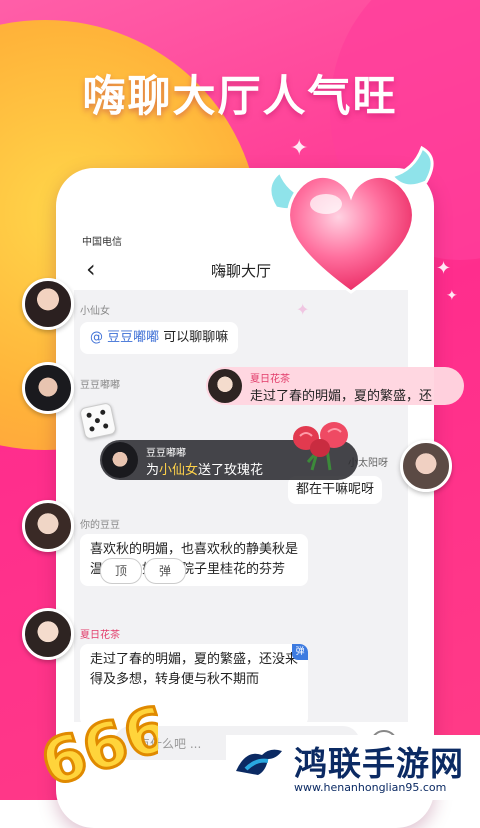  Describe the element at coordinates (121, 571) in the screenshot. I see `quick-tag-button: 顶` at that location.